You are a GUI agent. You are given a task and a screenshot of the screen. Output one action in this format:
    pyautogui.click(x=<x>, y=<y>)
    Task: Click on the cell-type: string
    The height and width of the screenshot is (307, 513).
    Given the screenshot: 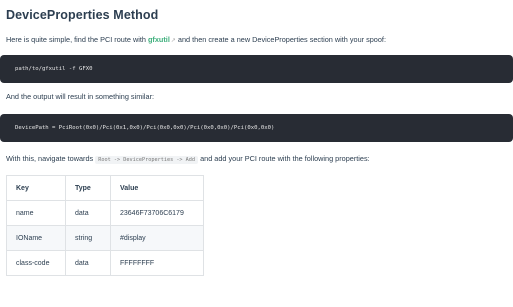 What is the action you would take?
    pyautogui.click(x=88, y=238)
    